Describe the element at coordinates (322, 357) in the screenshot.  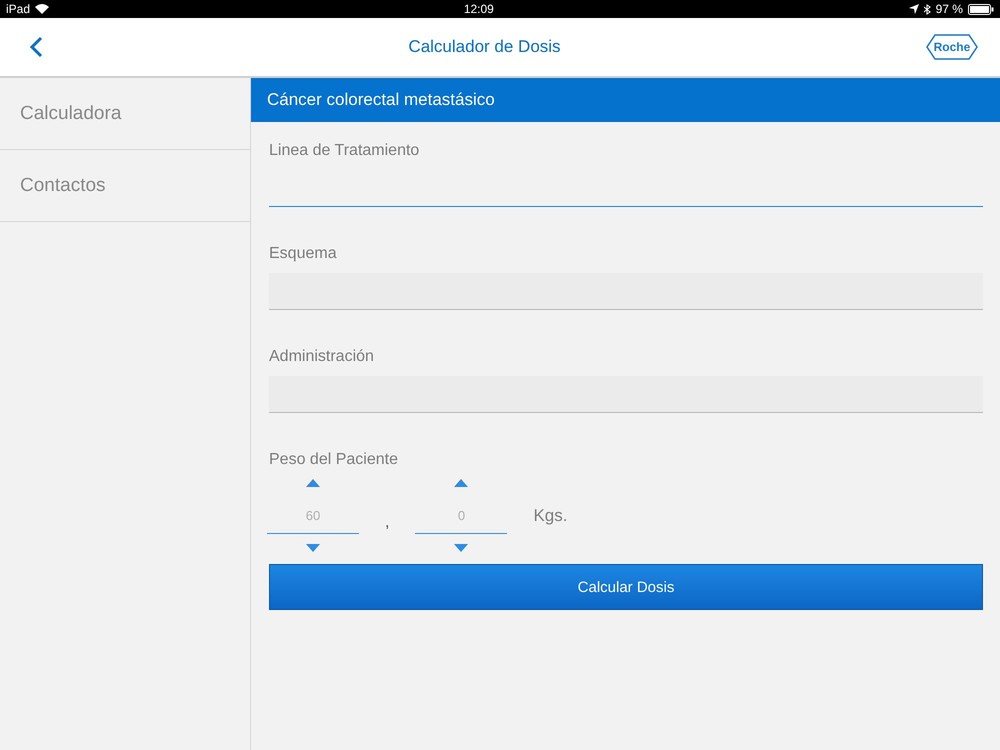
I see `field-label: Administración` at that location.